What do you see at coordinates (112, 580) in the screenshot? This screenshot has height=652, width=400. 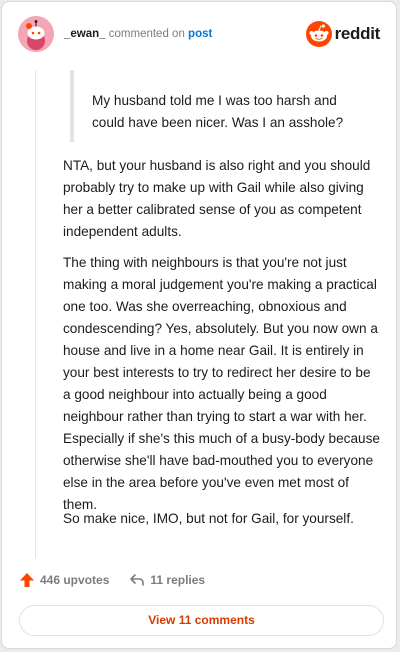 I see `comment-actions: 446 upvotes 11 replies` at bounding box center [112, 580].